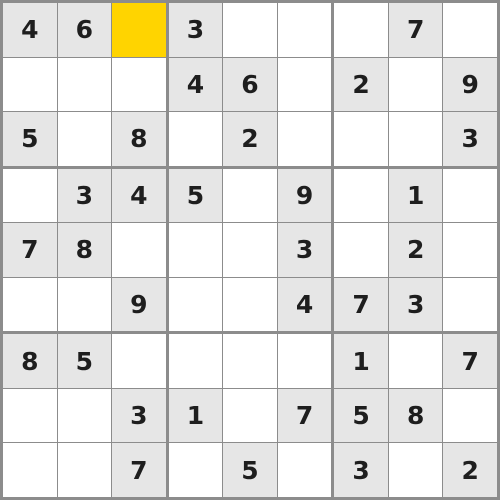  What do you see at coordinates (195, 139) in the screenshot?
I see `sudoku-cell-r3c4` at bounding box center [195, 139].